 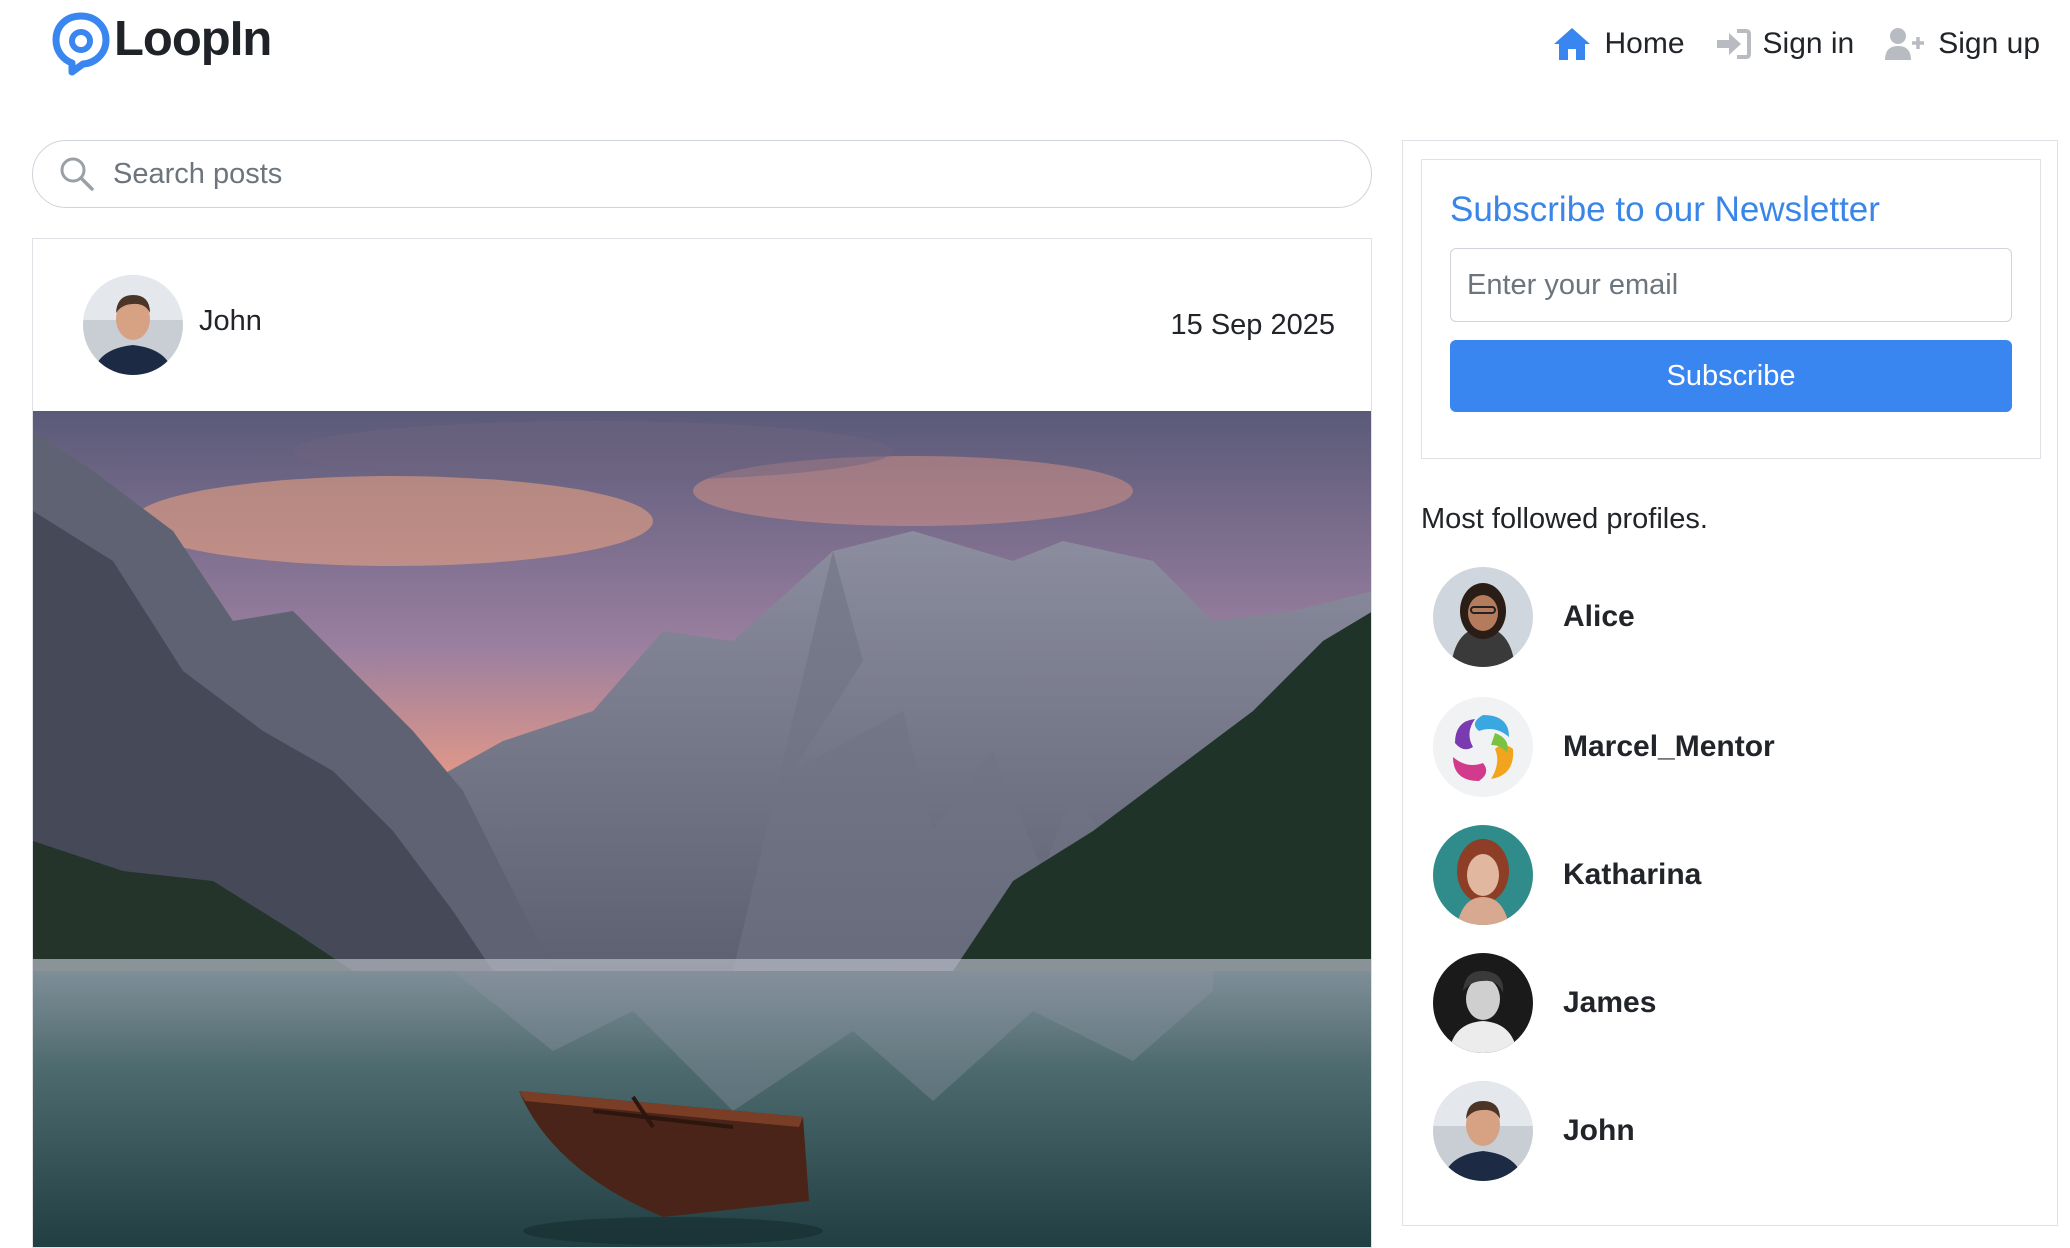 I want to click on most-followed-heading: Most followed profiles., so click(x=1564, y=519).